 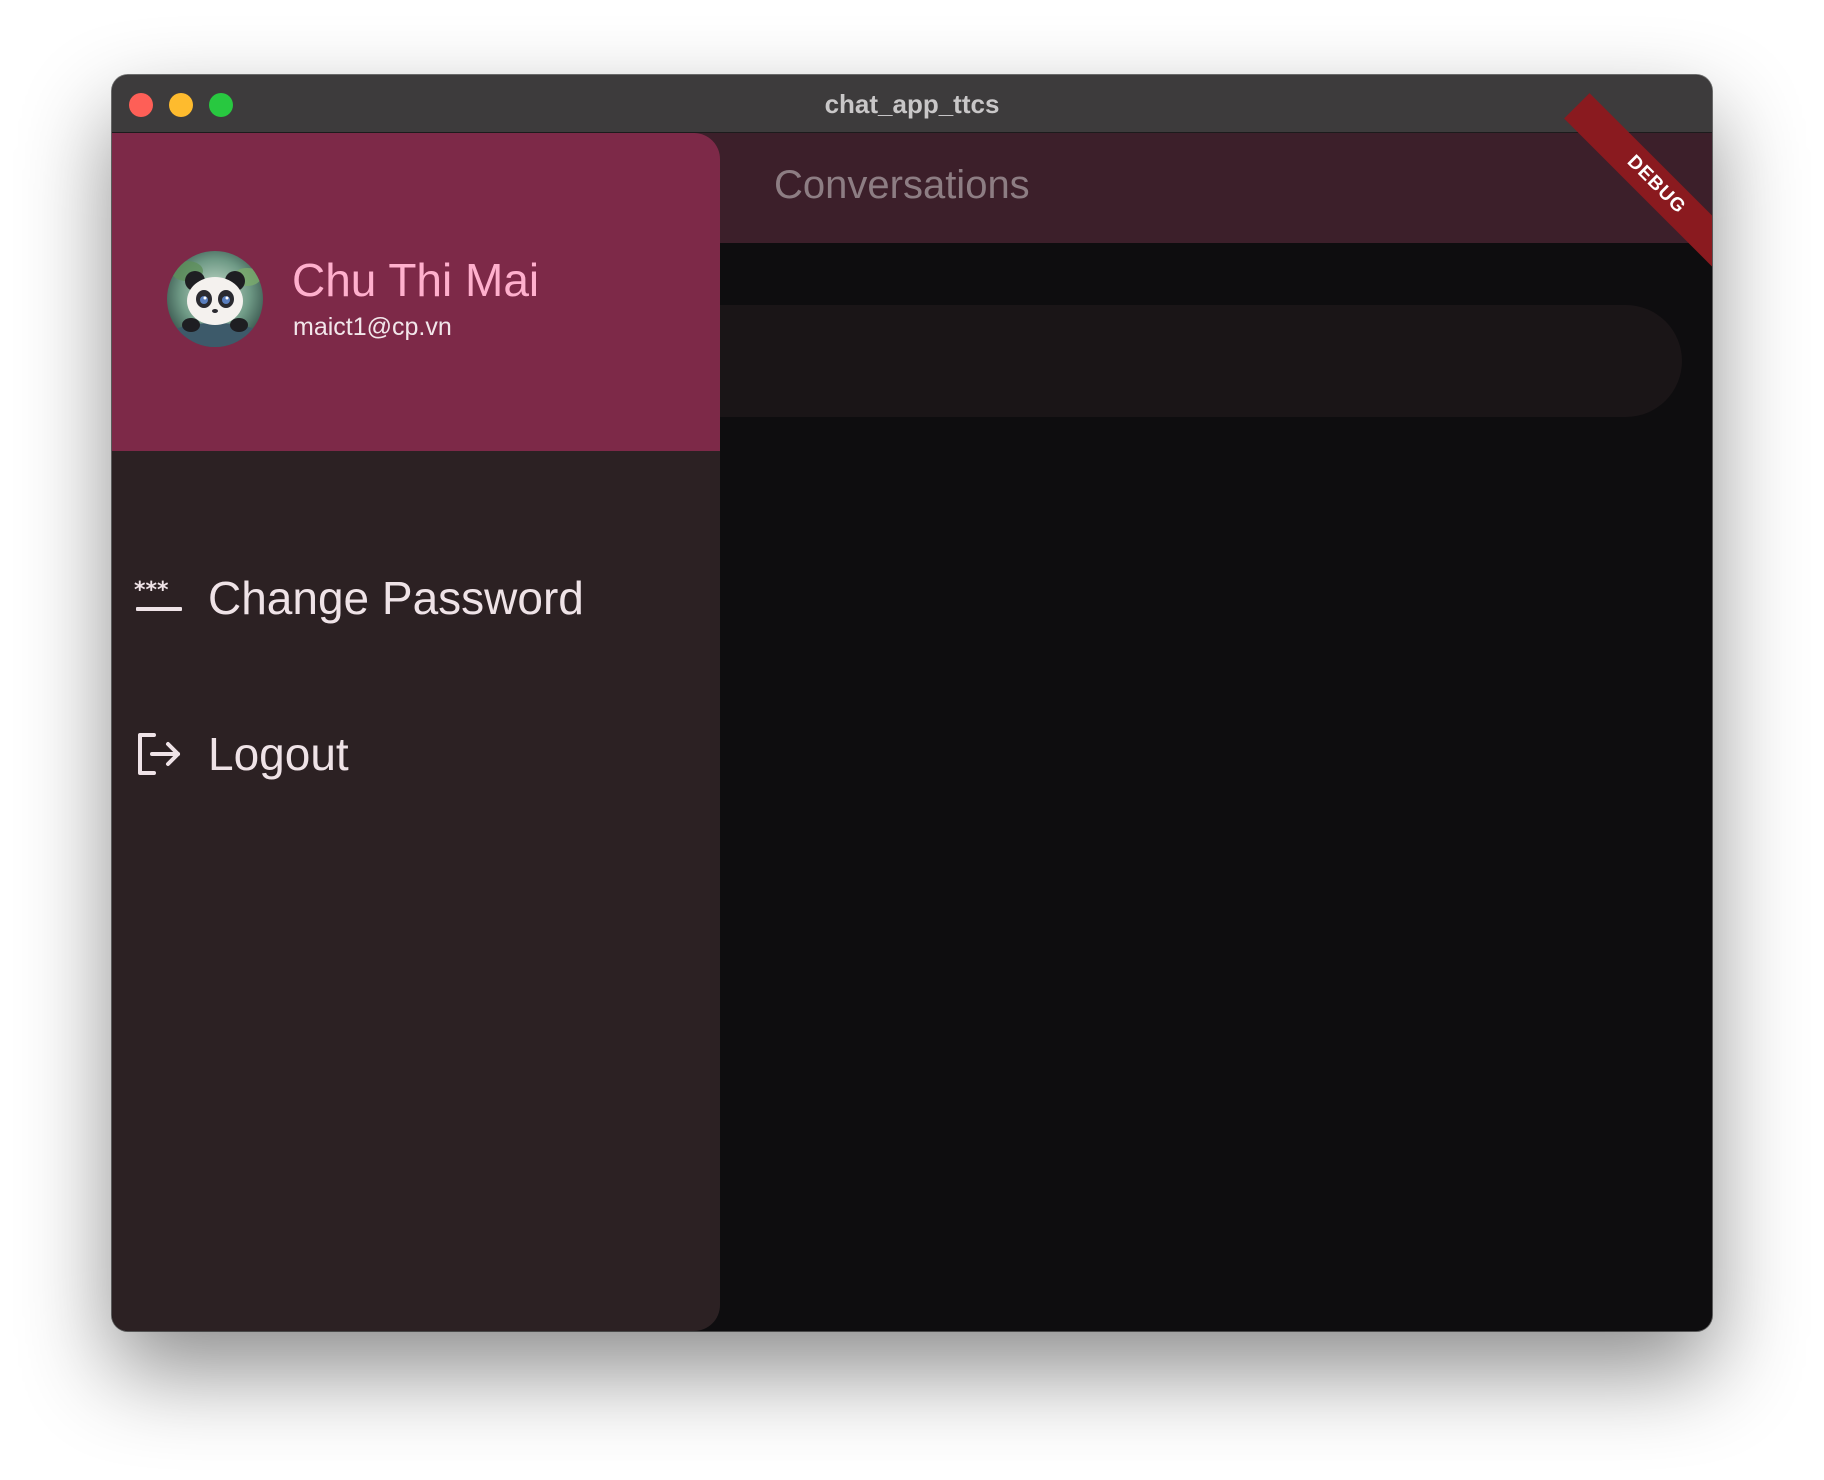 What do you see at coordinates (159, 754) in the screenshot?
I see `logout-icon` at bounding box center [159, 754].